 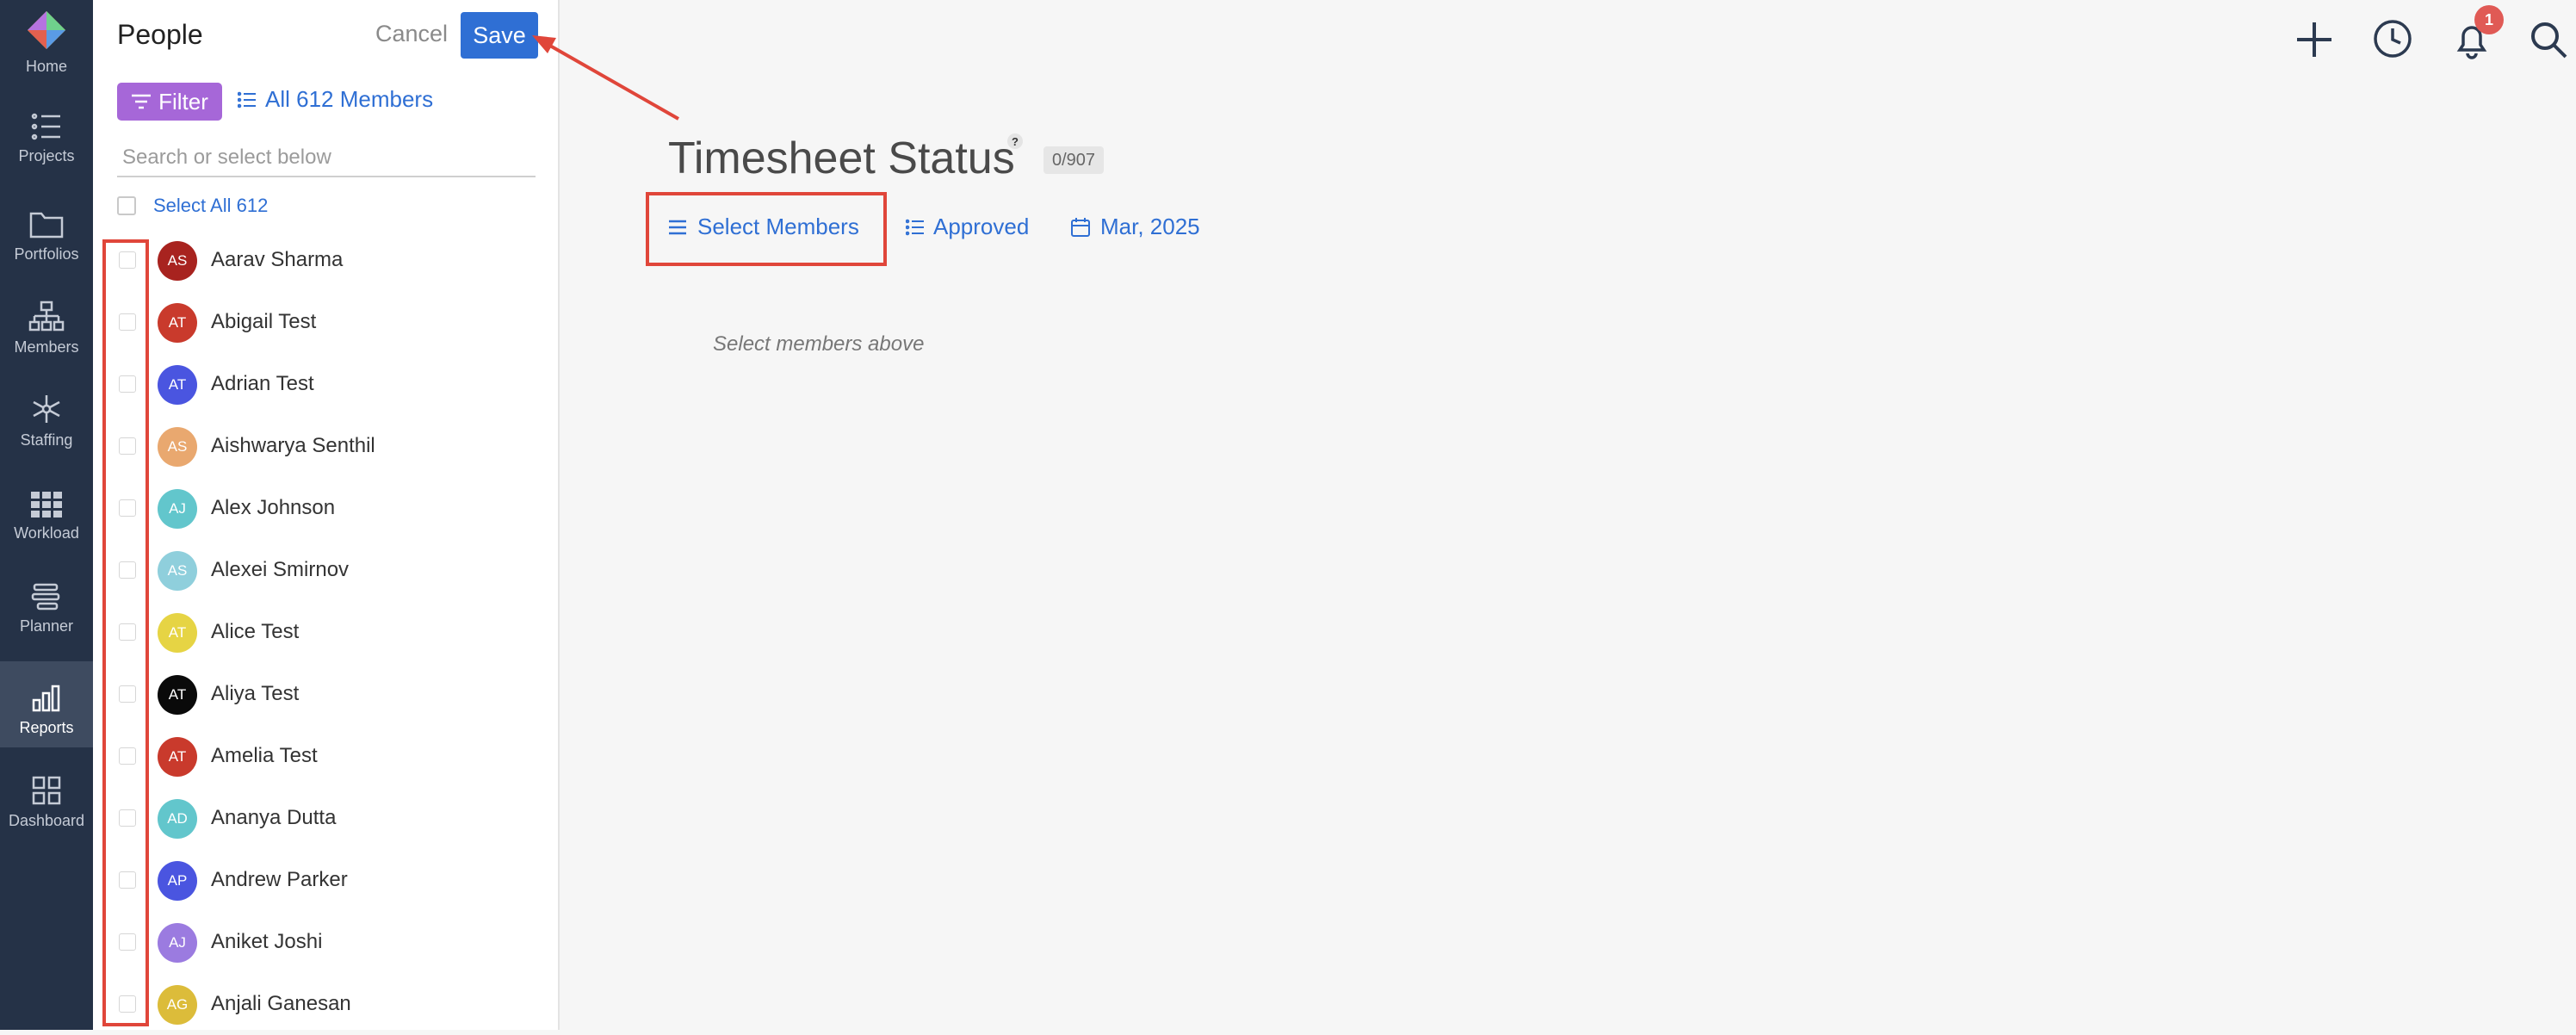 I want to click on nav-item-label: Members, so click(x=46, y=347).